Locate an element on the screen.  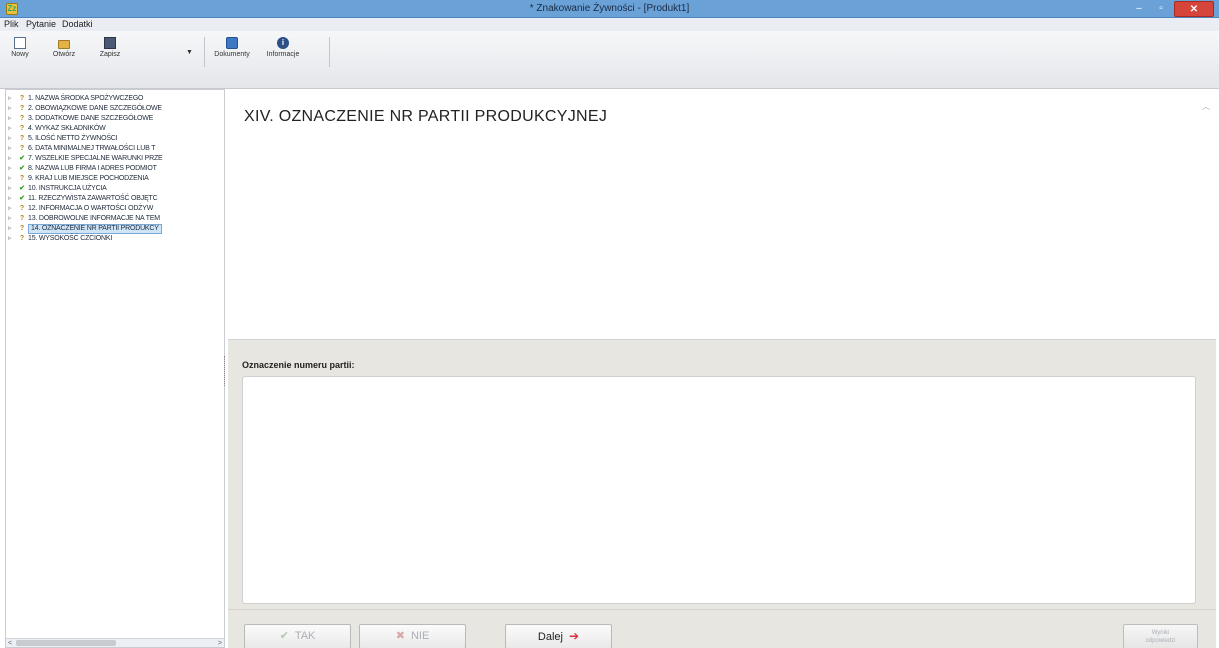
scrollbar-thumb is located at coordinates (66, 643).